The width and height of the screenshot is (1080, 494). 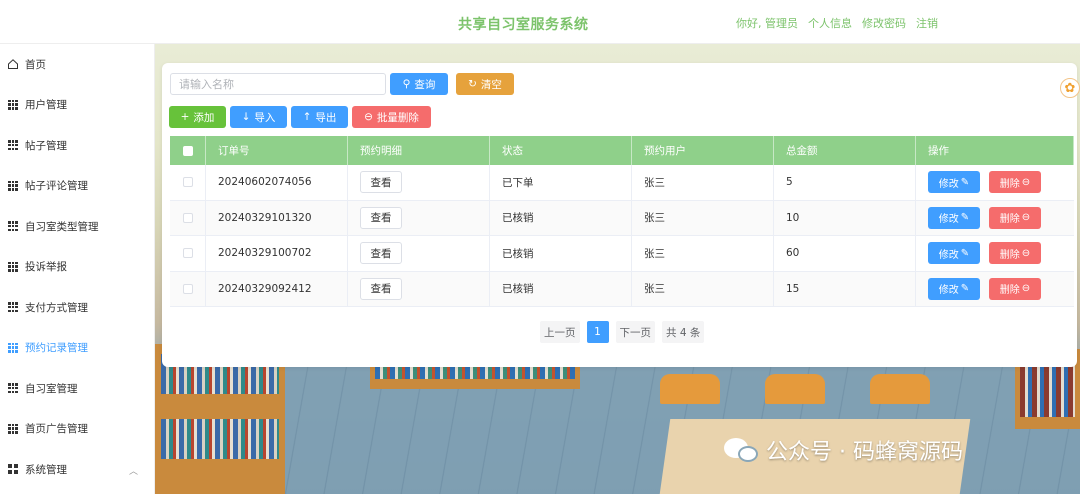 What do you see at coordinates (77, 105) in the screenshot?
I see `sidebar-item-users: 用户管理` at bounding box center [77, 105].